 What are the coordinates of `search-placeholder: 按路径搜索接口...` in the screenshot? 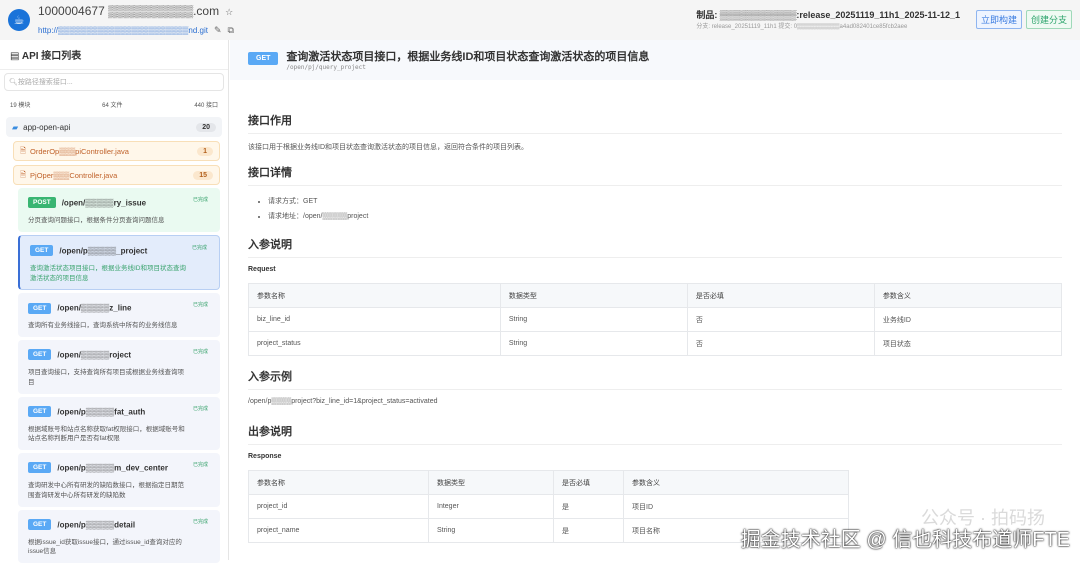 It's located at (45, 82).